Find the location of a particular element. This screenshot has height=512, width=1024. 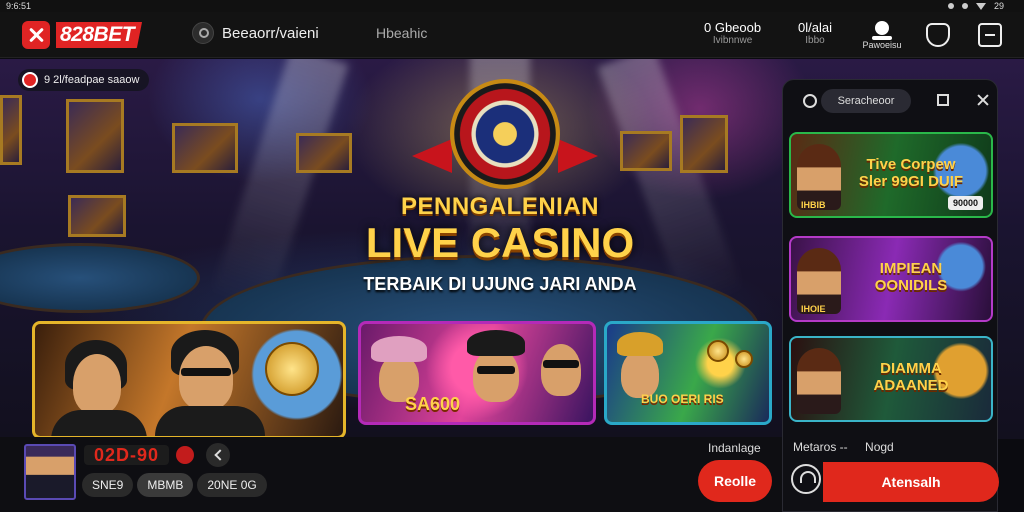

panel-footer-left: Metaros -- is located at coordinates (820, 447).